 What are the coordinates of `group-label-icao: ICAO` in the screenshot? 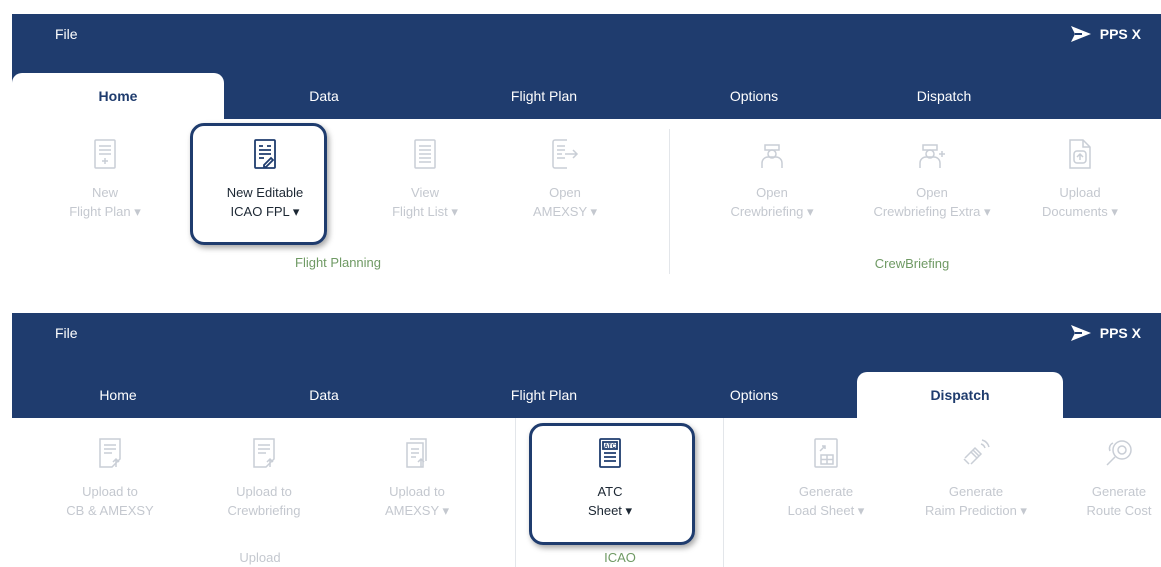 It's located at (620, 557).